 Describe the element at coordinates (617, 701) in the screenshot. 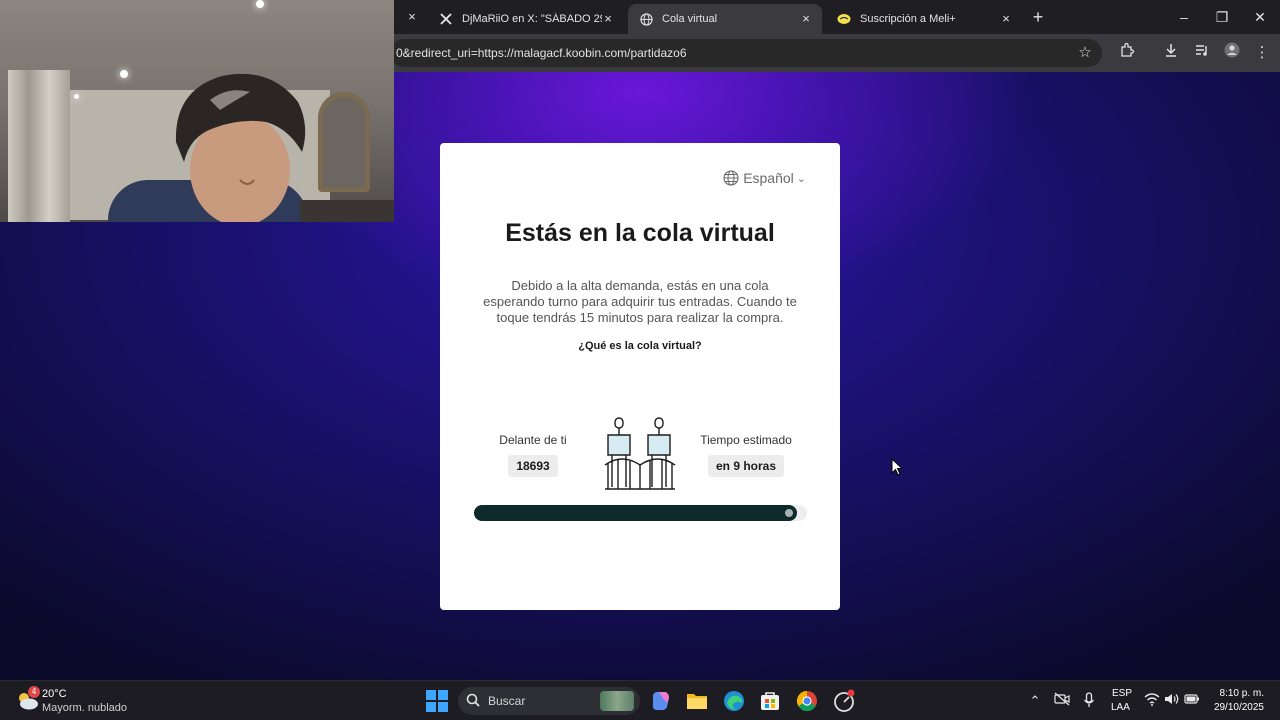

I see `search-highlight-image` at that location.